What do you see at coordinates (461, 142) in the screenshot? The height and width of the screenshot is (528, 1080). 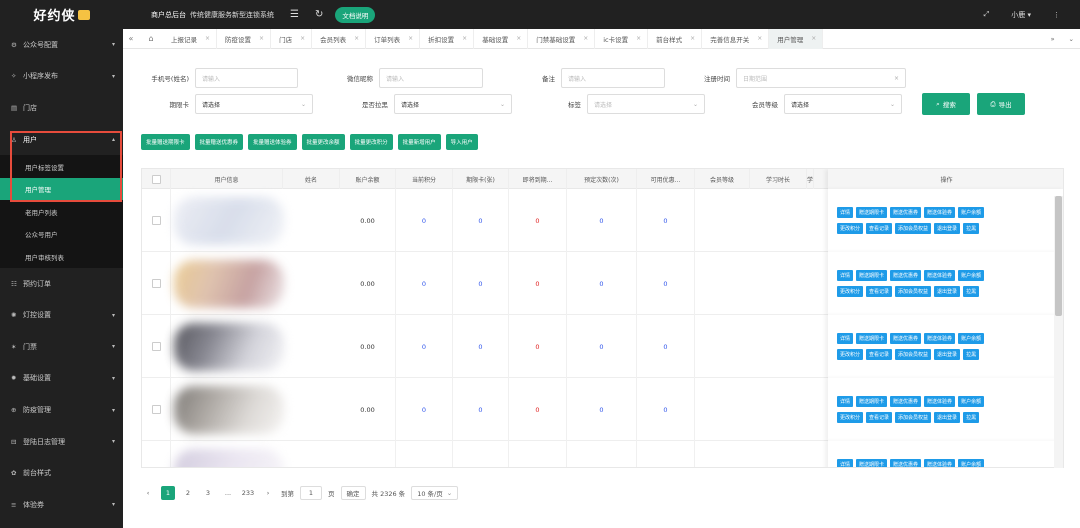 I see `batch-button: 导入用户` at bounding box center [461, 142].